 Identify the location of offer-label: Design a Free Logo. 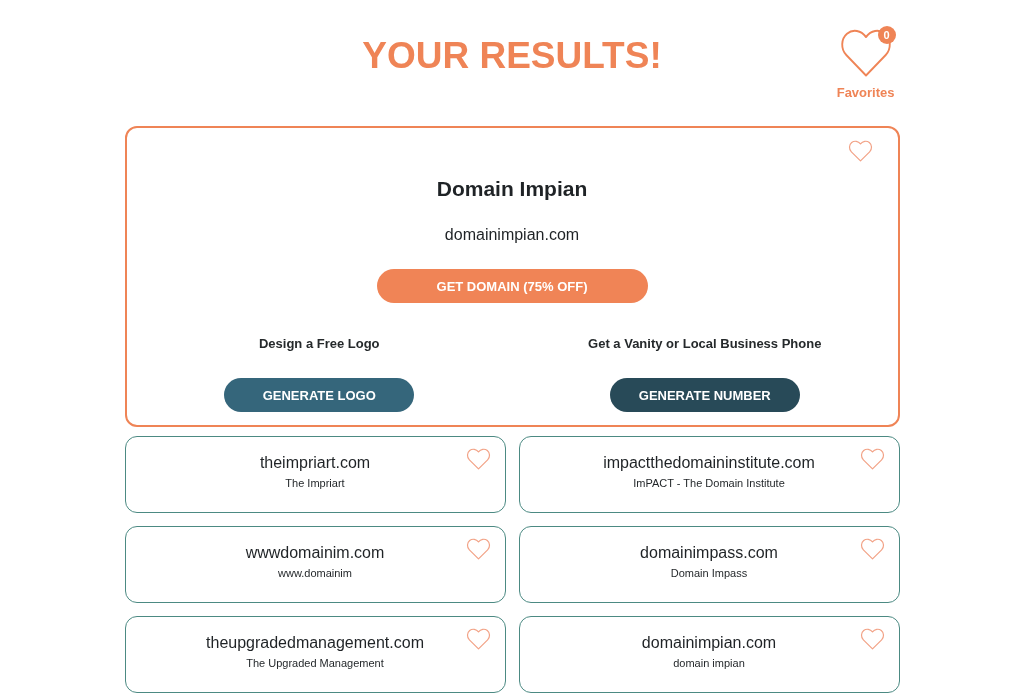
(319, 344).